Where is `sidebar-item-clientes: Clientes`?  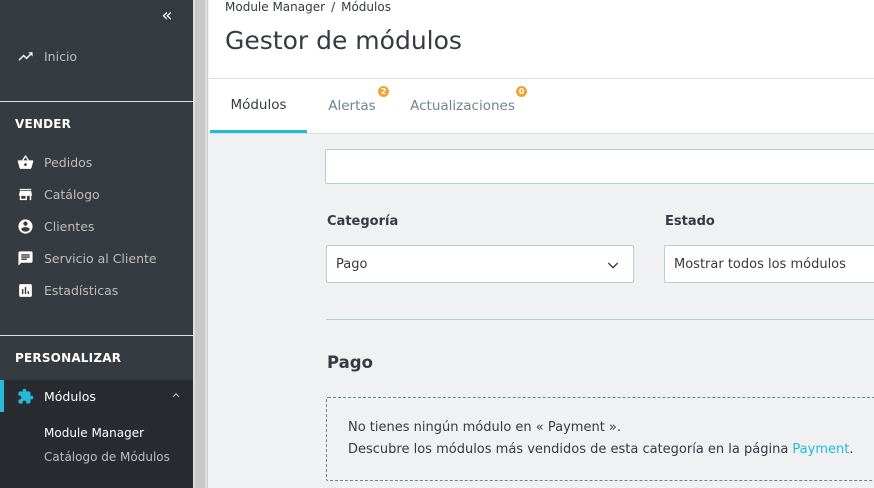 sidebar-item-clientes: Clientes is located at coordinates (96, 226).